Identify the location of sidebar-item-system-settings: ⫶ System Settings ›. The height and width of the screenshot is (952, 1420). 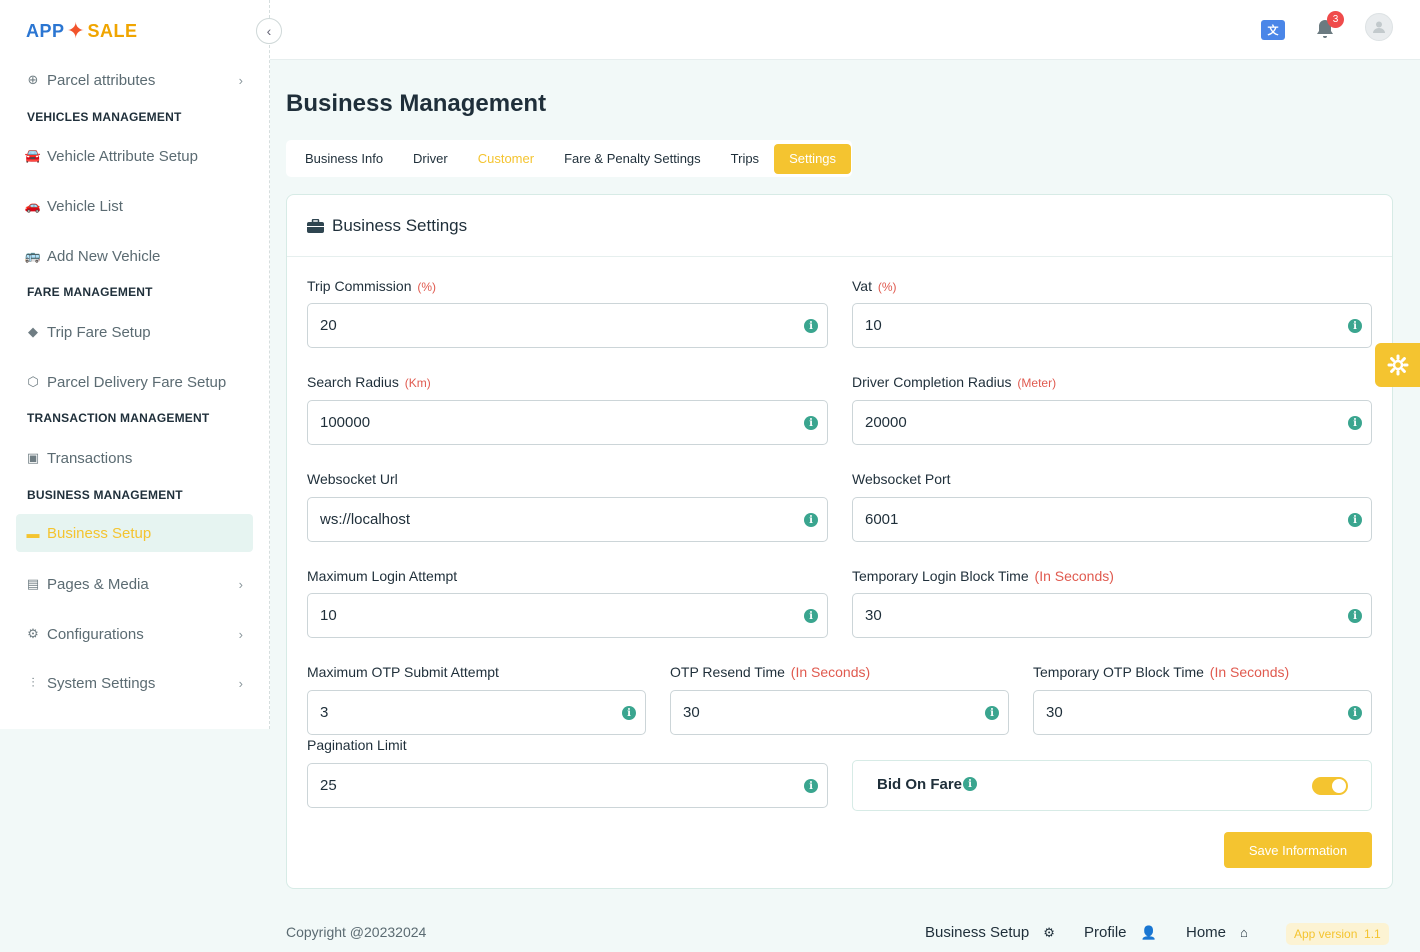
(134, 683).